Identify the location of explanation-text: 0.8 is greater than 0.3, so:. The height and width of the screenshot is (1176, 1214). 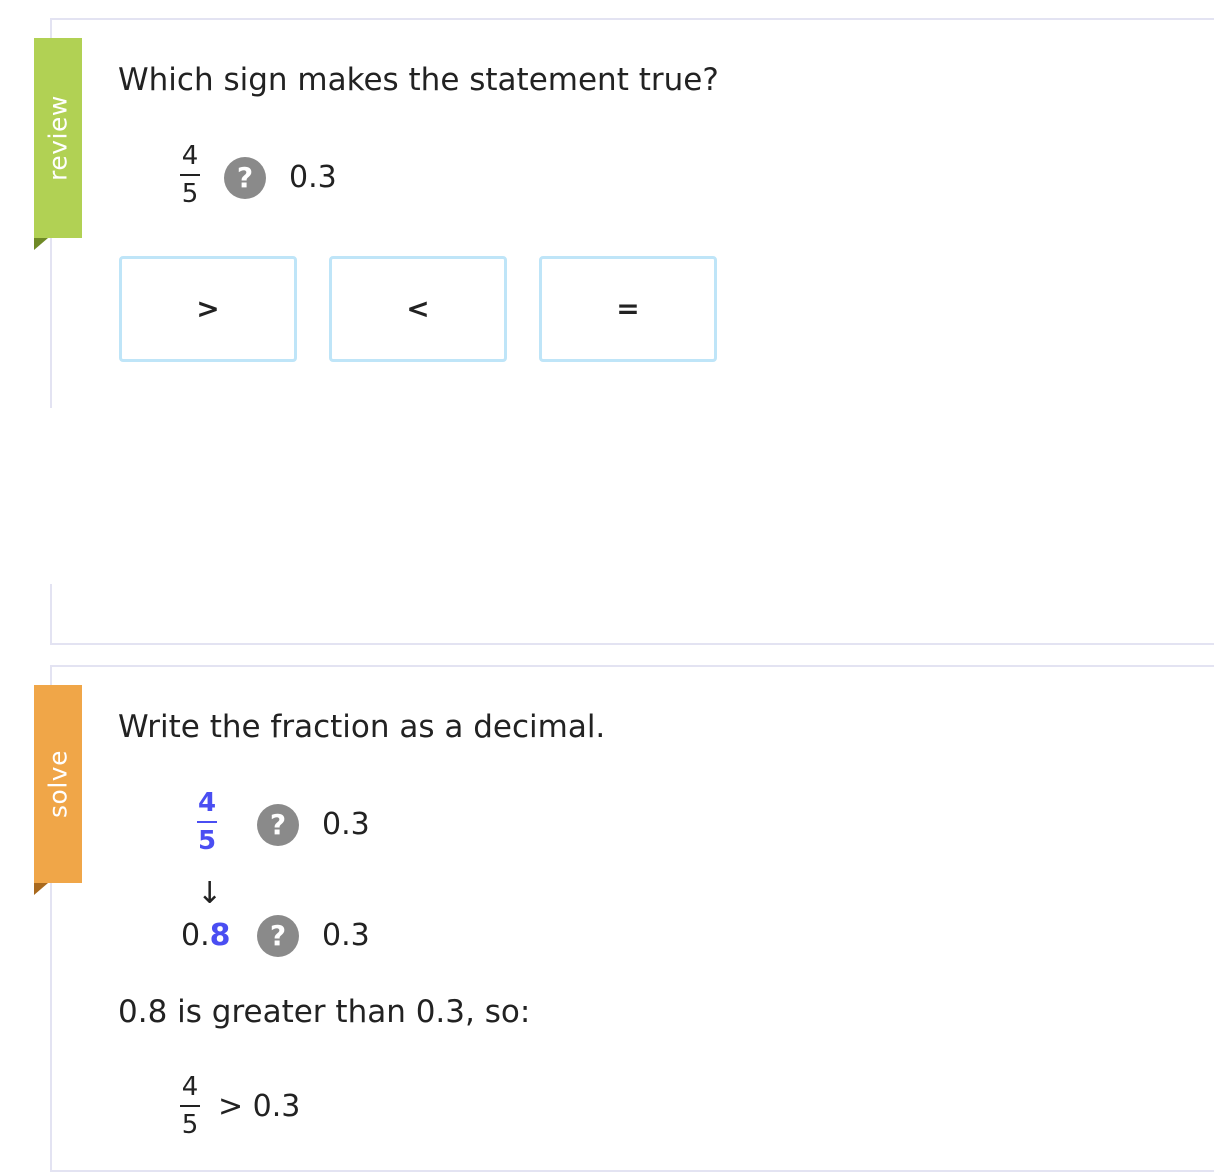
(324, 1012).